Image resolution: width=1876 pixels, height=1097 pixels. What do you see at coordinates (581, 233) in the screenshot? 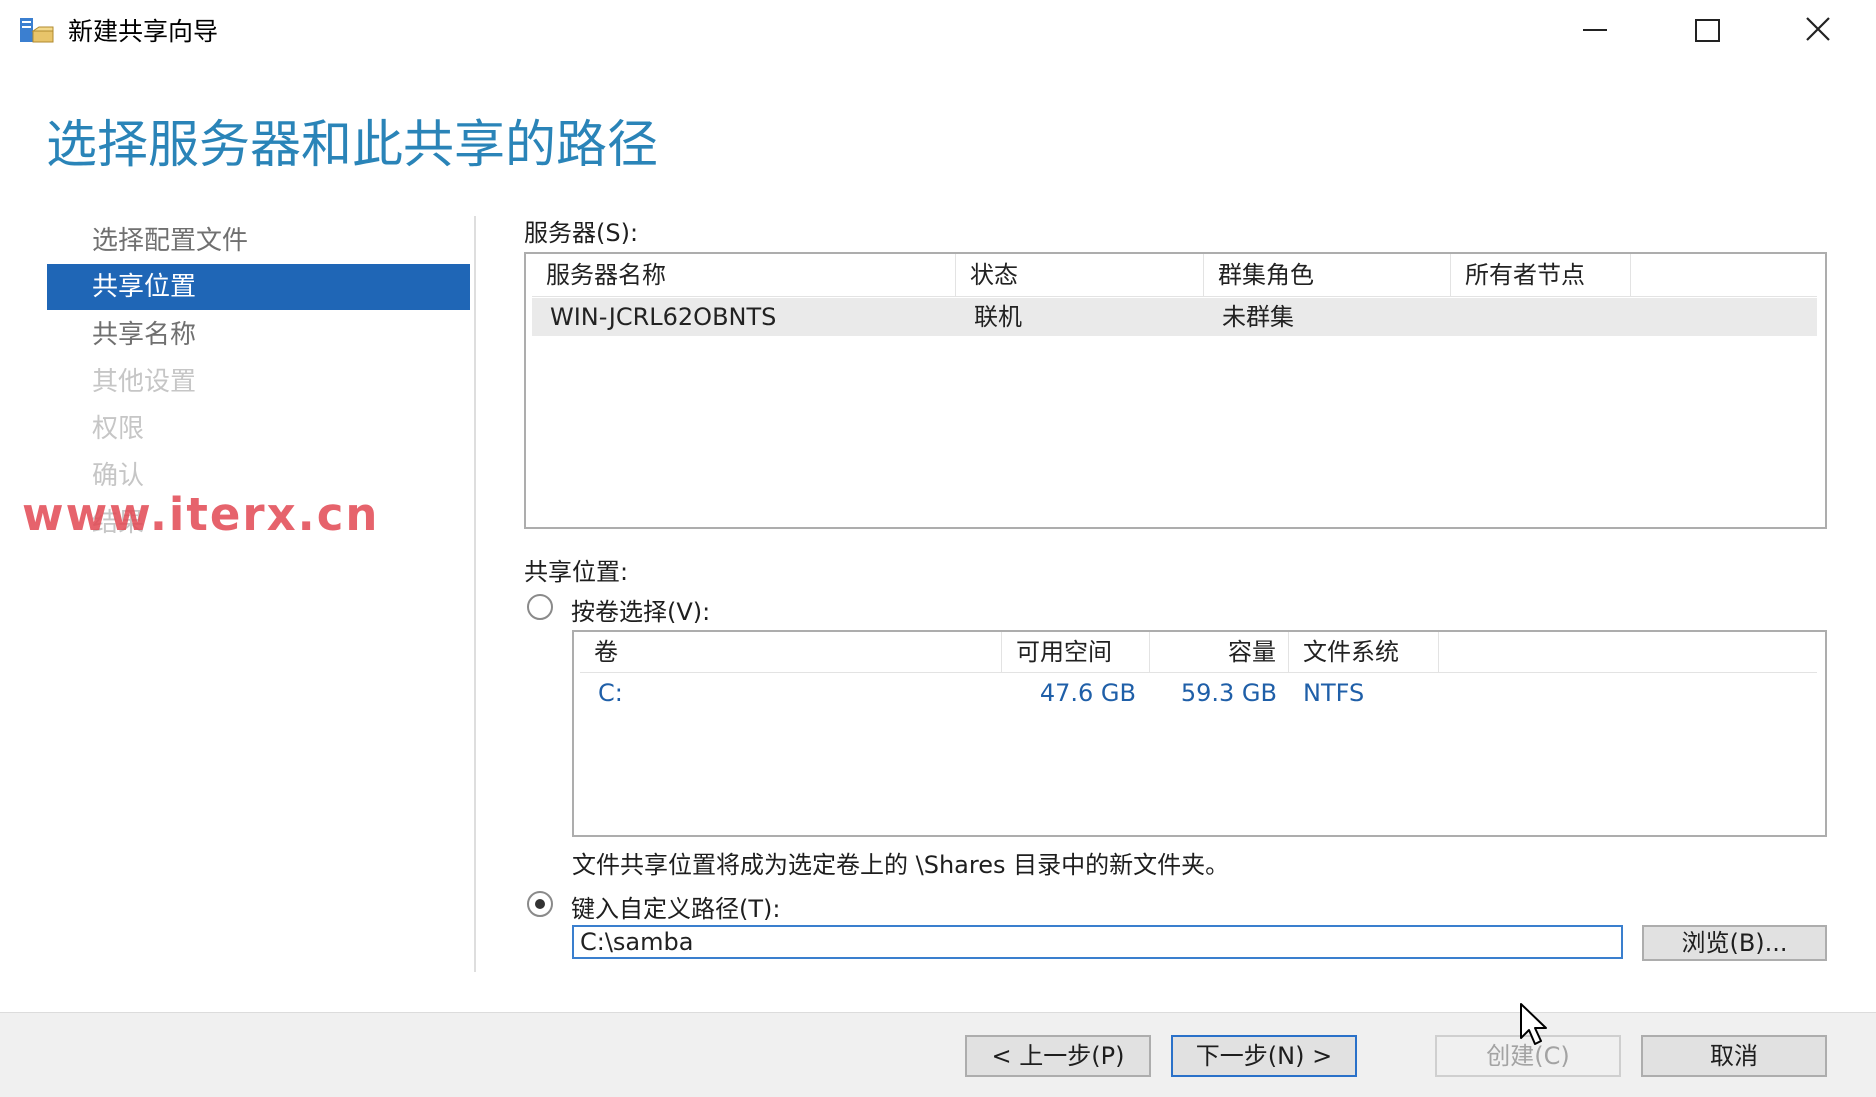
I see `servers-label: 服务器(S):` at bounding box center [581, 233].